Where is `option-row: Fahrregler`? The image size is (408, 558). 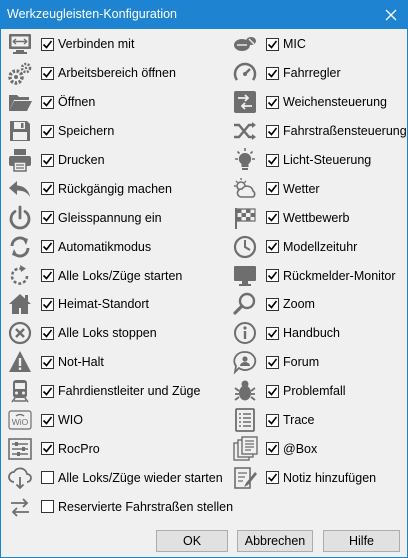
option-row: Fahrregler is located at coordinates (318, 73).